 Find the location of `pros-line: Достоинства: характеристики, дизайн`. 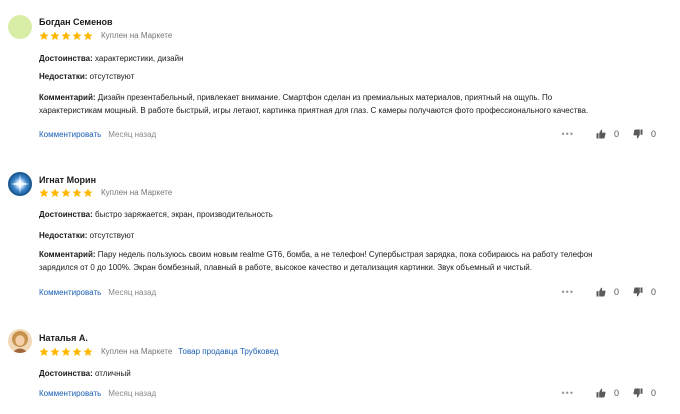

pros-line: Достоинства: характеристики, дизайн is located at coordinates (111, 58).